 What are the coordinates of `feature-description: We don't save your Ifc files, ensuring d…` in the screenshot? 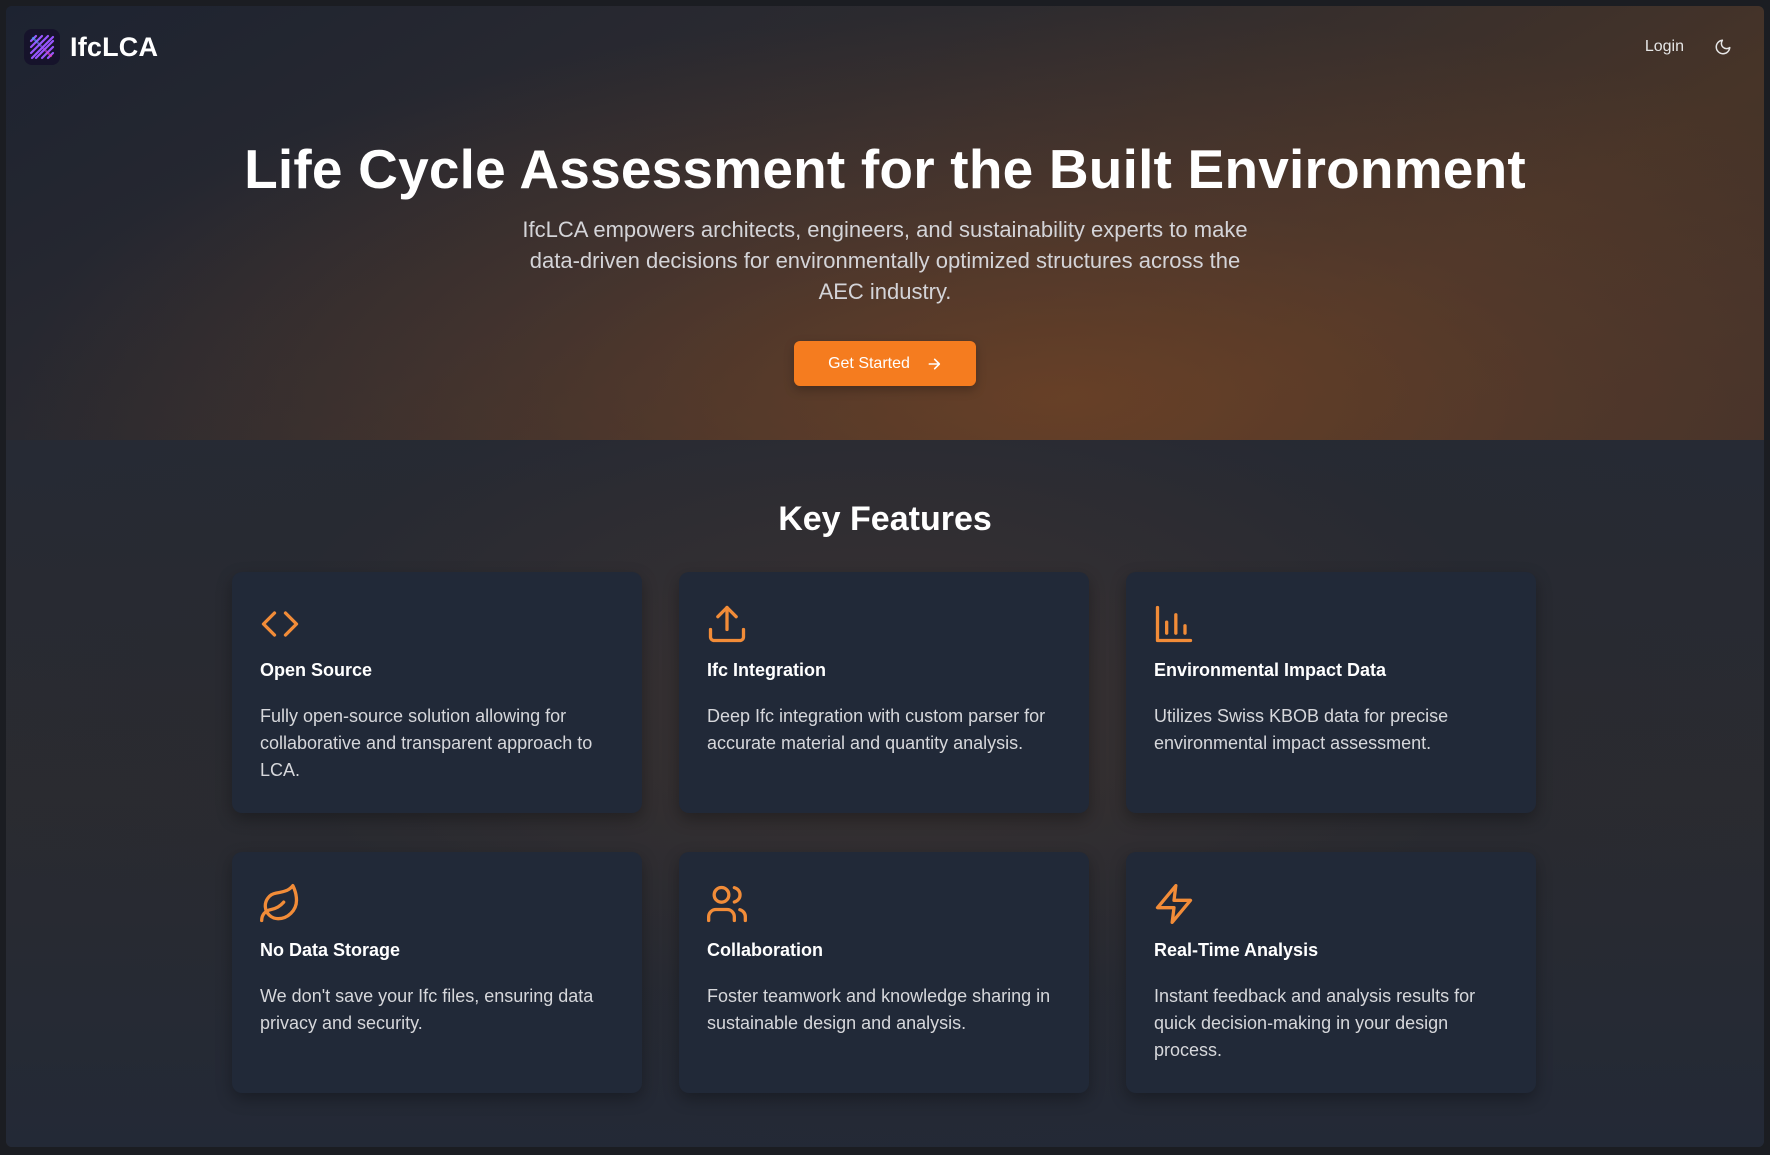 It's located at (427, 1009).